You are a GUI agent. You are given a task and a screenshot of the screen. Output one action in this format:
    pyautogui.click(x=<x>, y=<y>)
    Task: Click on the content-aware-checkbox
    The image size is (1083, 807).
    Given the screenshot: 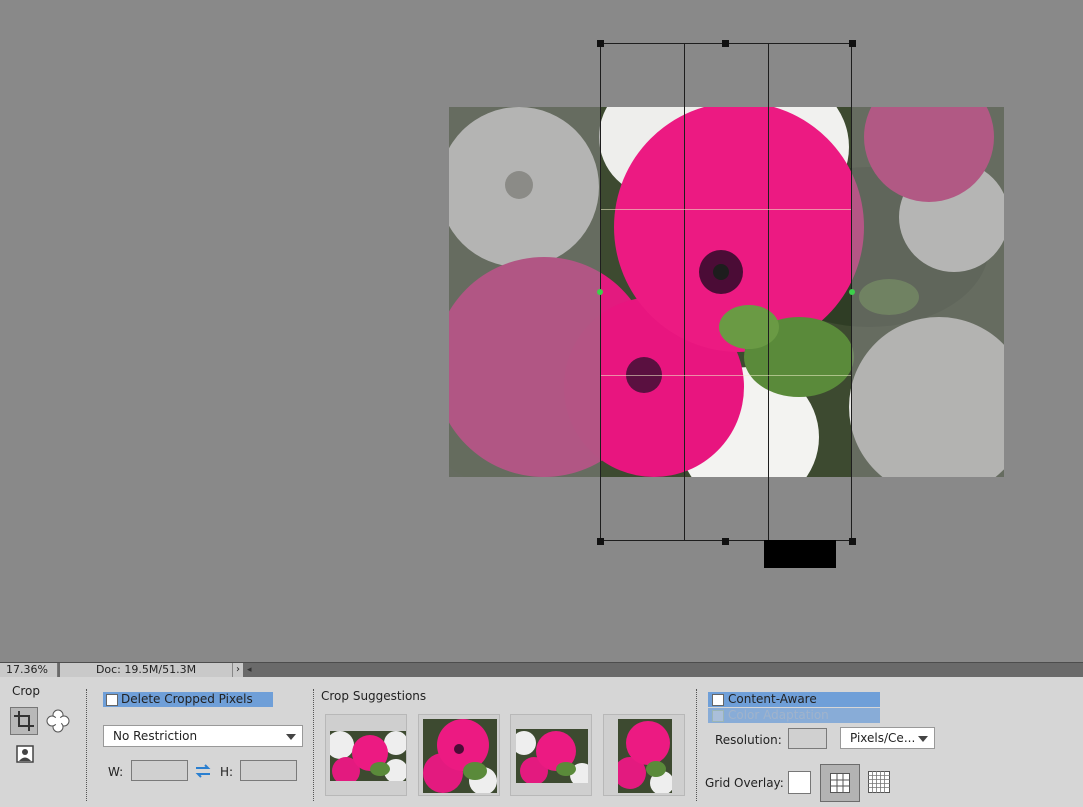 What is the action you would take?
    pyautogui.click(x=718, y=700)
    